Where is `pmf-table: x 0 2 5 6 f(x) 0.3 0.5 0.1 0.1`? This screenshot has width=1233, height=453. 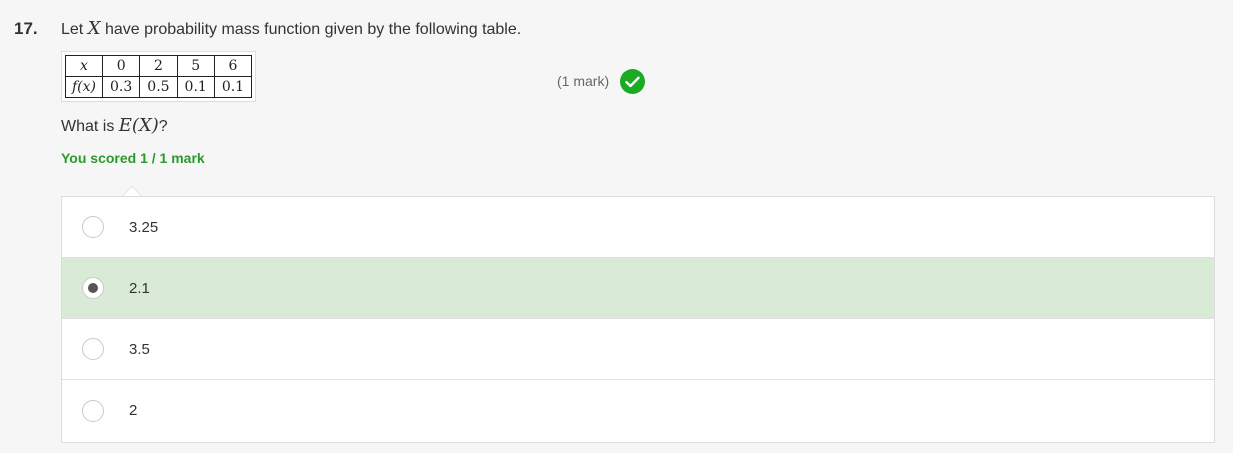
pmf-table: x 0 2 5 6 f(x) 0.3 0.5 0.1 0.1 is located at coordinates (159, 76).